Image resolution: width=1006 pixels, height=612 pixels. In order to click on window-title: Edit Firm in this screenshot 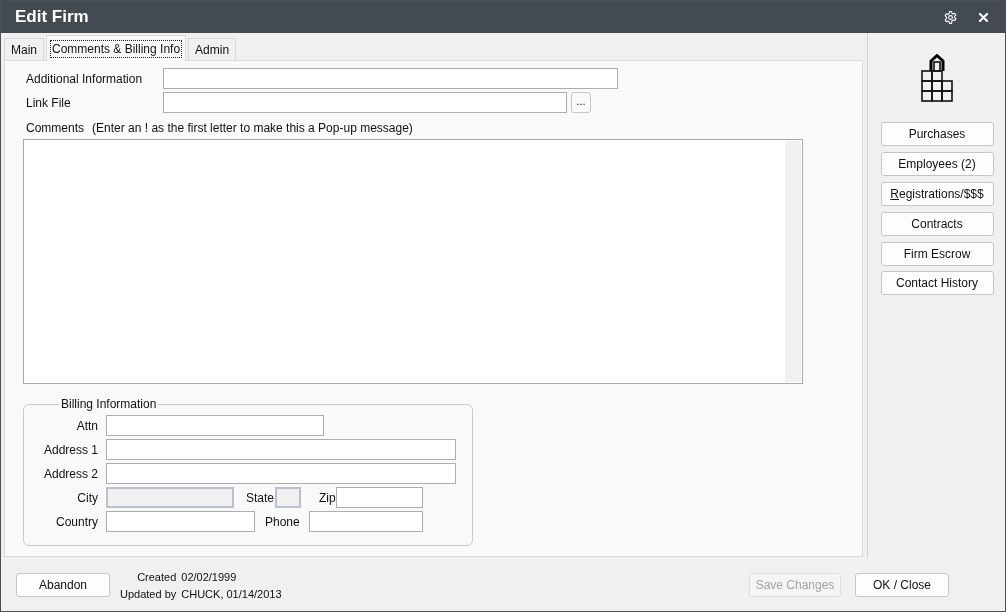, I will do `click(52, 17)`.